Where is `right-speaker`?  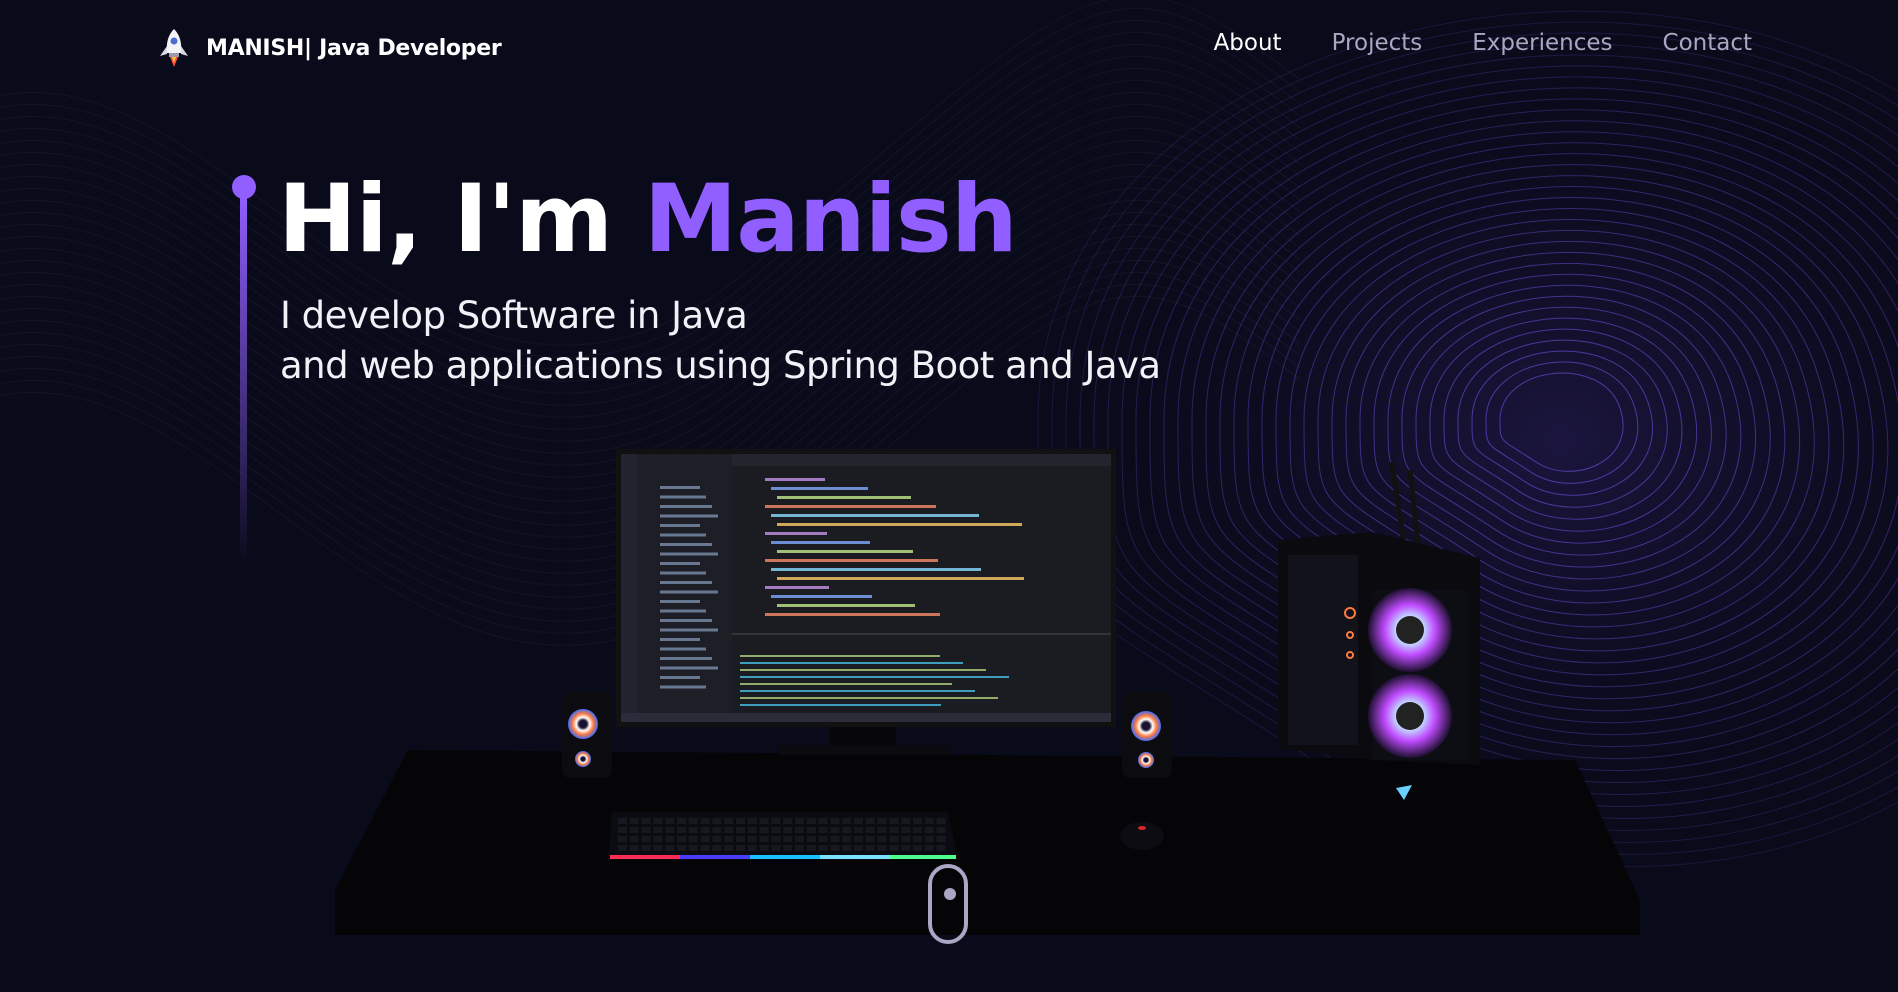 right-speaker is located at coordinates (1147, 735).